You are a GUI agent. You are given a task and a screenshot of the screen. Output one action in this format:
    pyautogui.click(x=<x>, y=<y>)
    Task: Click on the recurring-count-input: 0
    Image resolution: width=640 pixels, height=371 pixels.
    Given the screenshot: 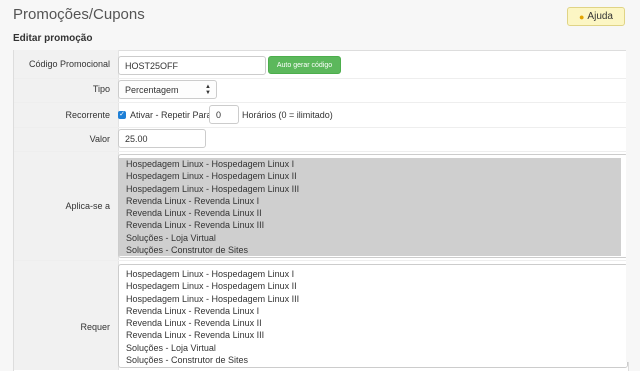 What is the action you would take?
    pyautogui.click(x=224, y=114)
    